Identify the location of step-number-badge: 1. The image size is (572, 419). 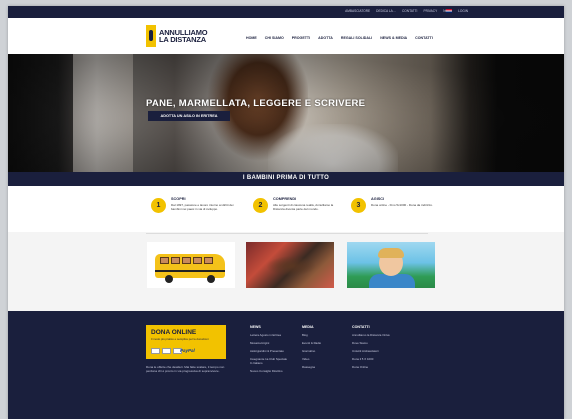
(158, 205).